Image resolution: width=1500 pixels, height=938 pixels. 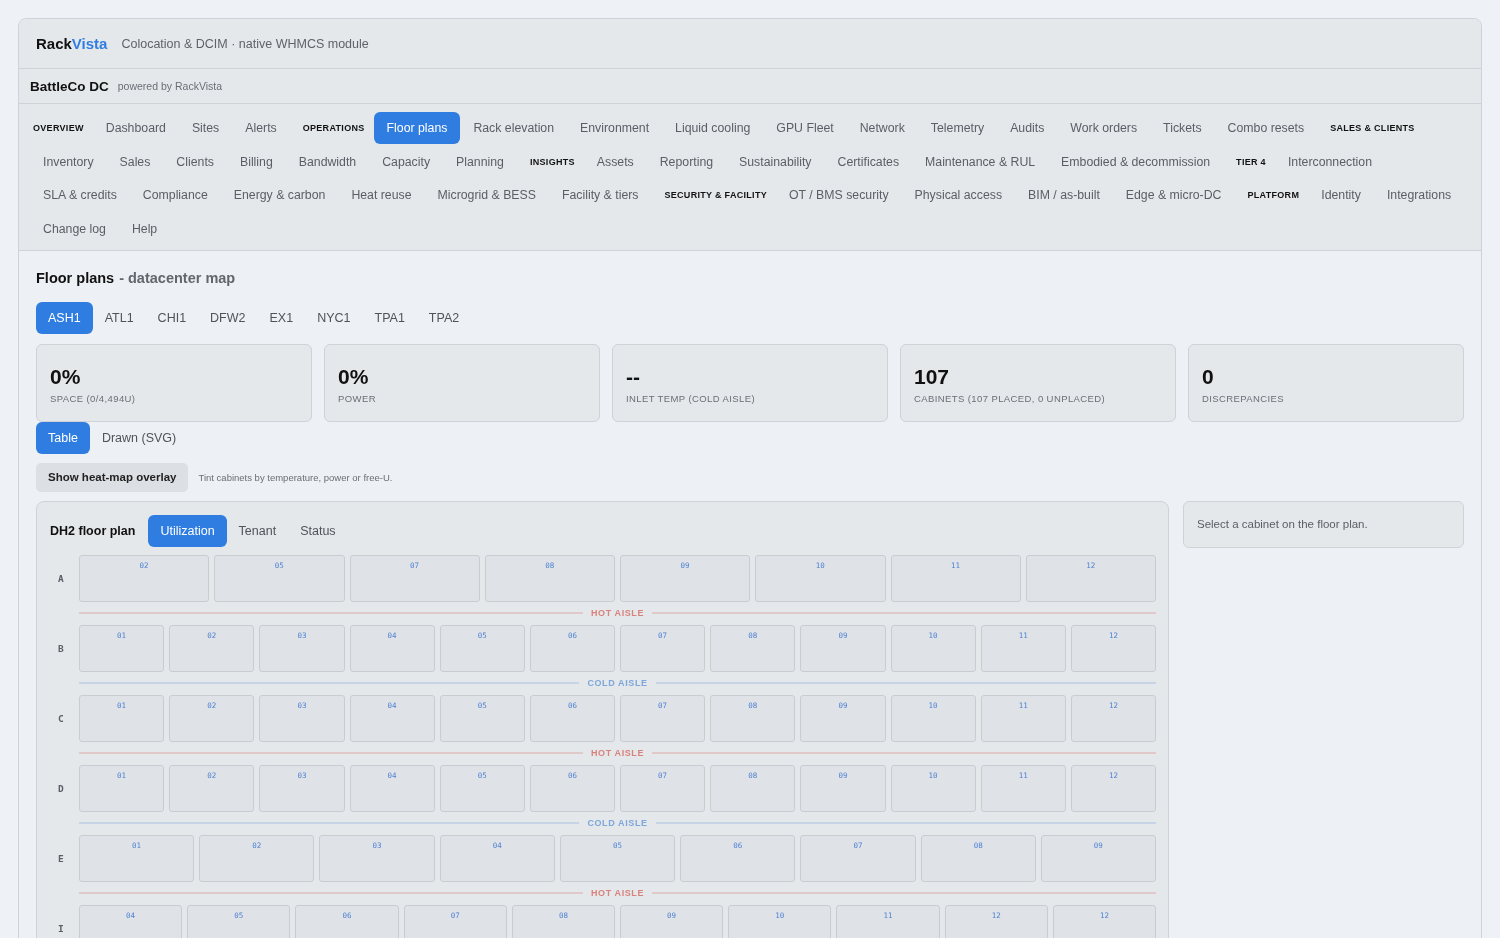 I want to click on row-label: A, so click(x=61, y=578).